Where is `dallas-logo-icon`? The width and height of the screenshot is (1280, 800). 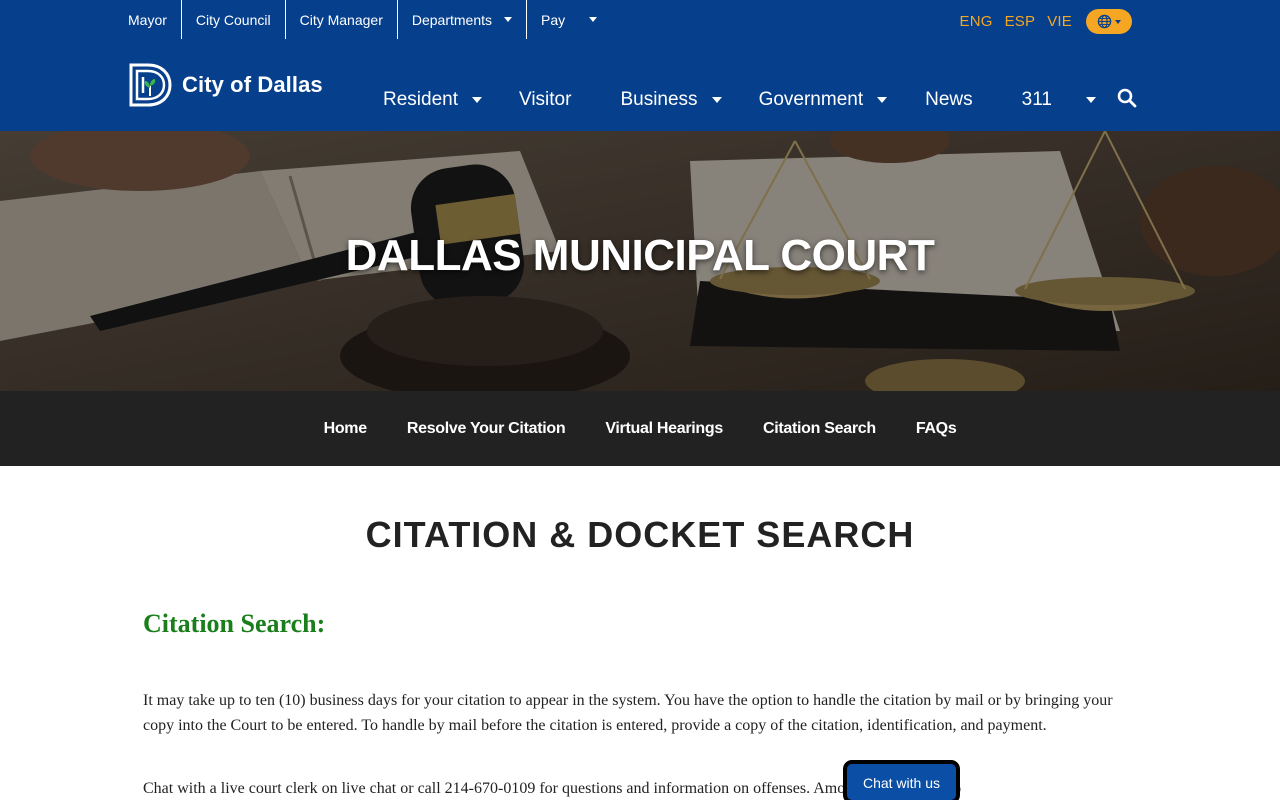
dallas-logo-icon is located at coordinates (150, 85).